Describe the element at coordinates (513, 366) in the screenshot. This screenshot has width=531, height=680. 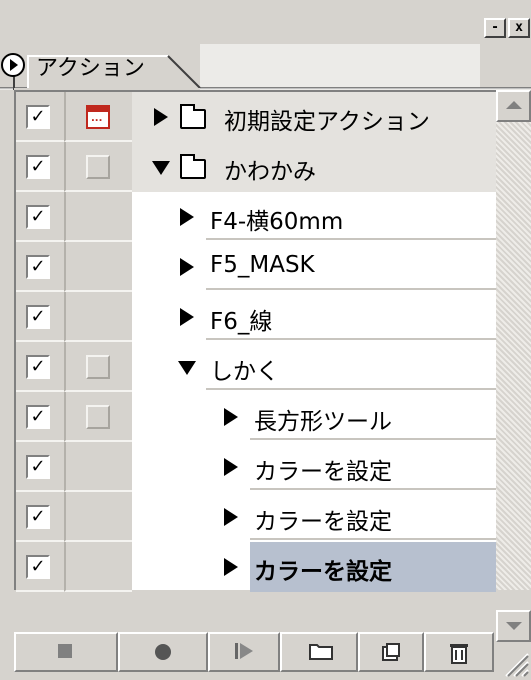
I see `vertical-scrollbar` at that location.